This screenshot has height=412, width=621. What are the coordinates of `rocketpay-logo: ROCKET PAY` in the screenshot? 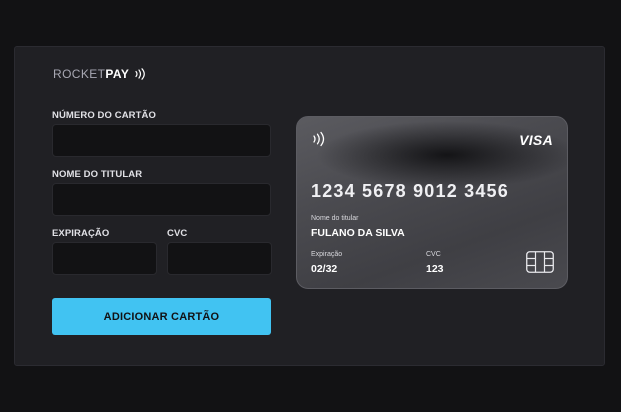 It's located at (100, 74).